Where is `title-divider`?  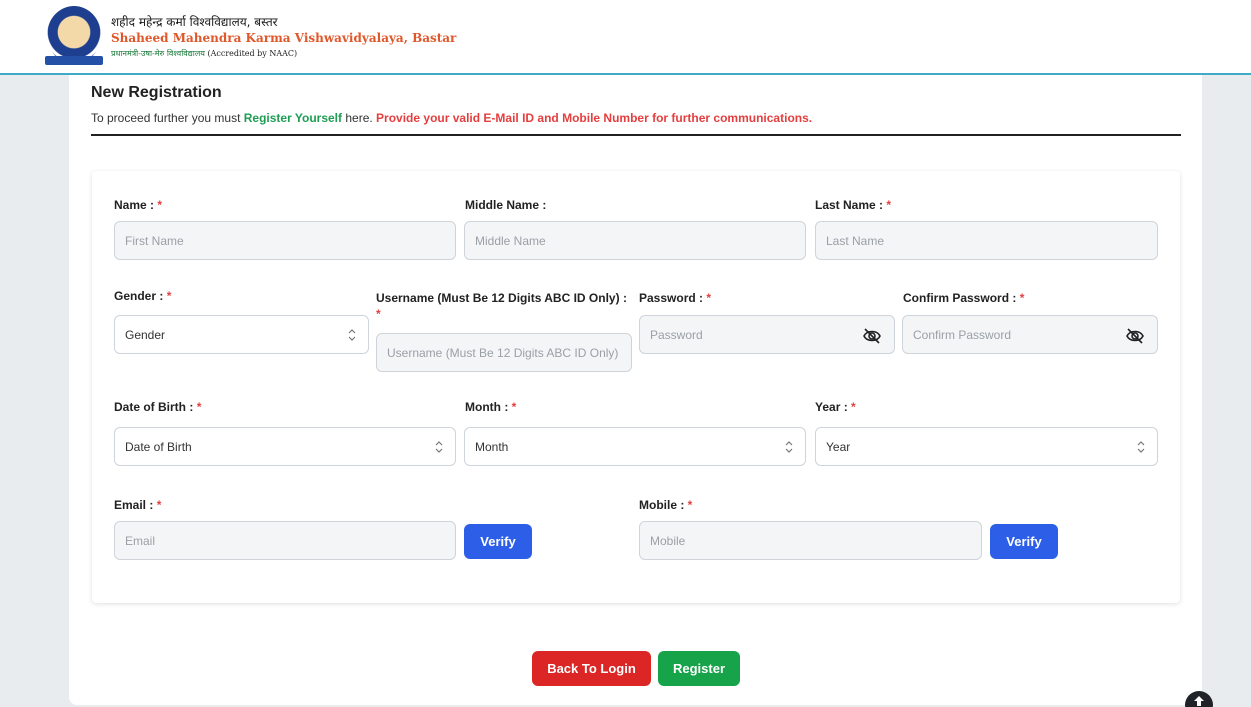
title-divider is located at coordinates (636, 135).